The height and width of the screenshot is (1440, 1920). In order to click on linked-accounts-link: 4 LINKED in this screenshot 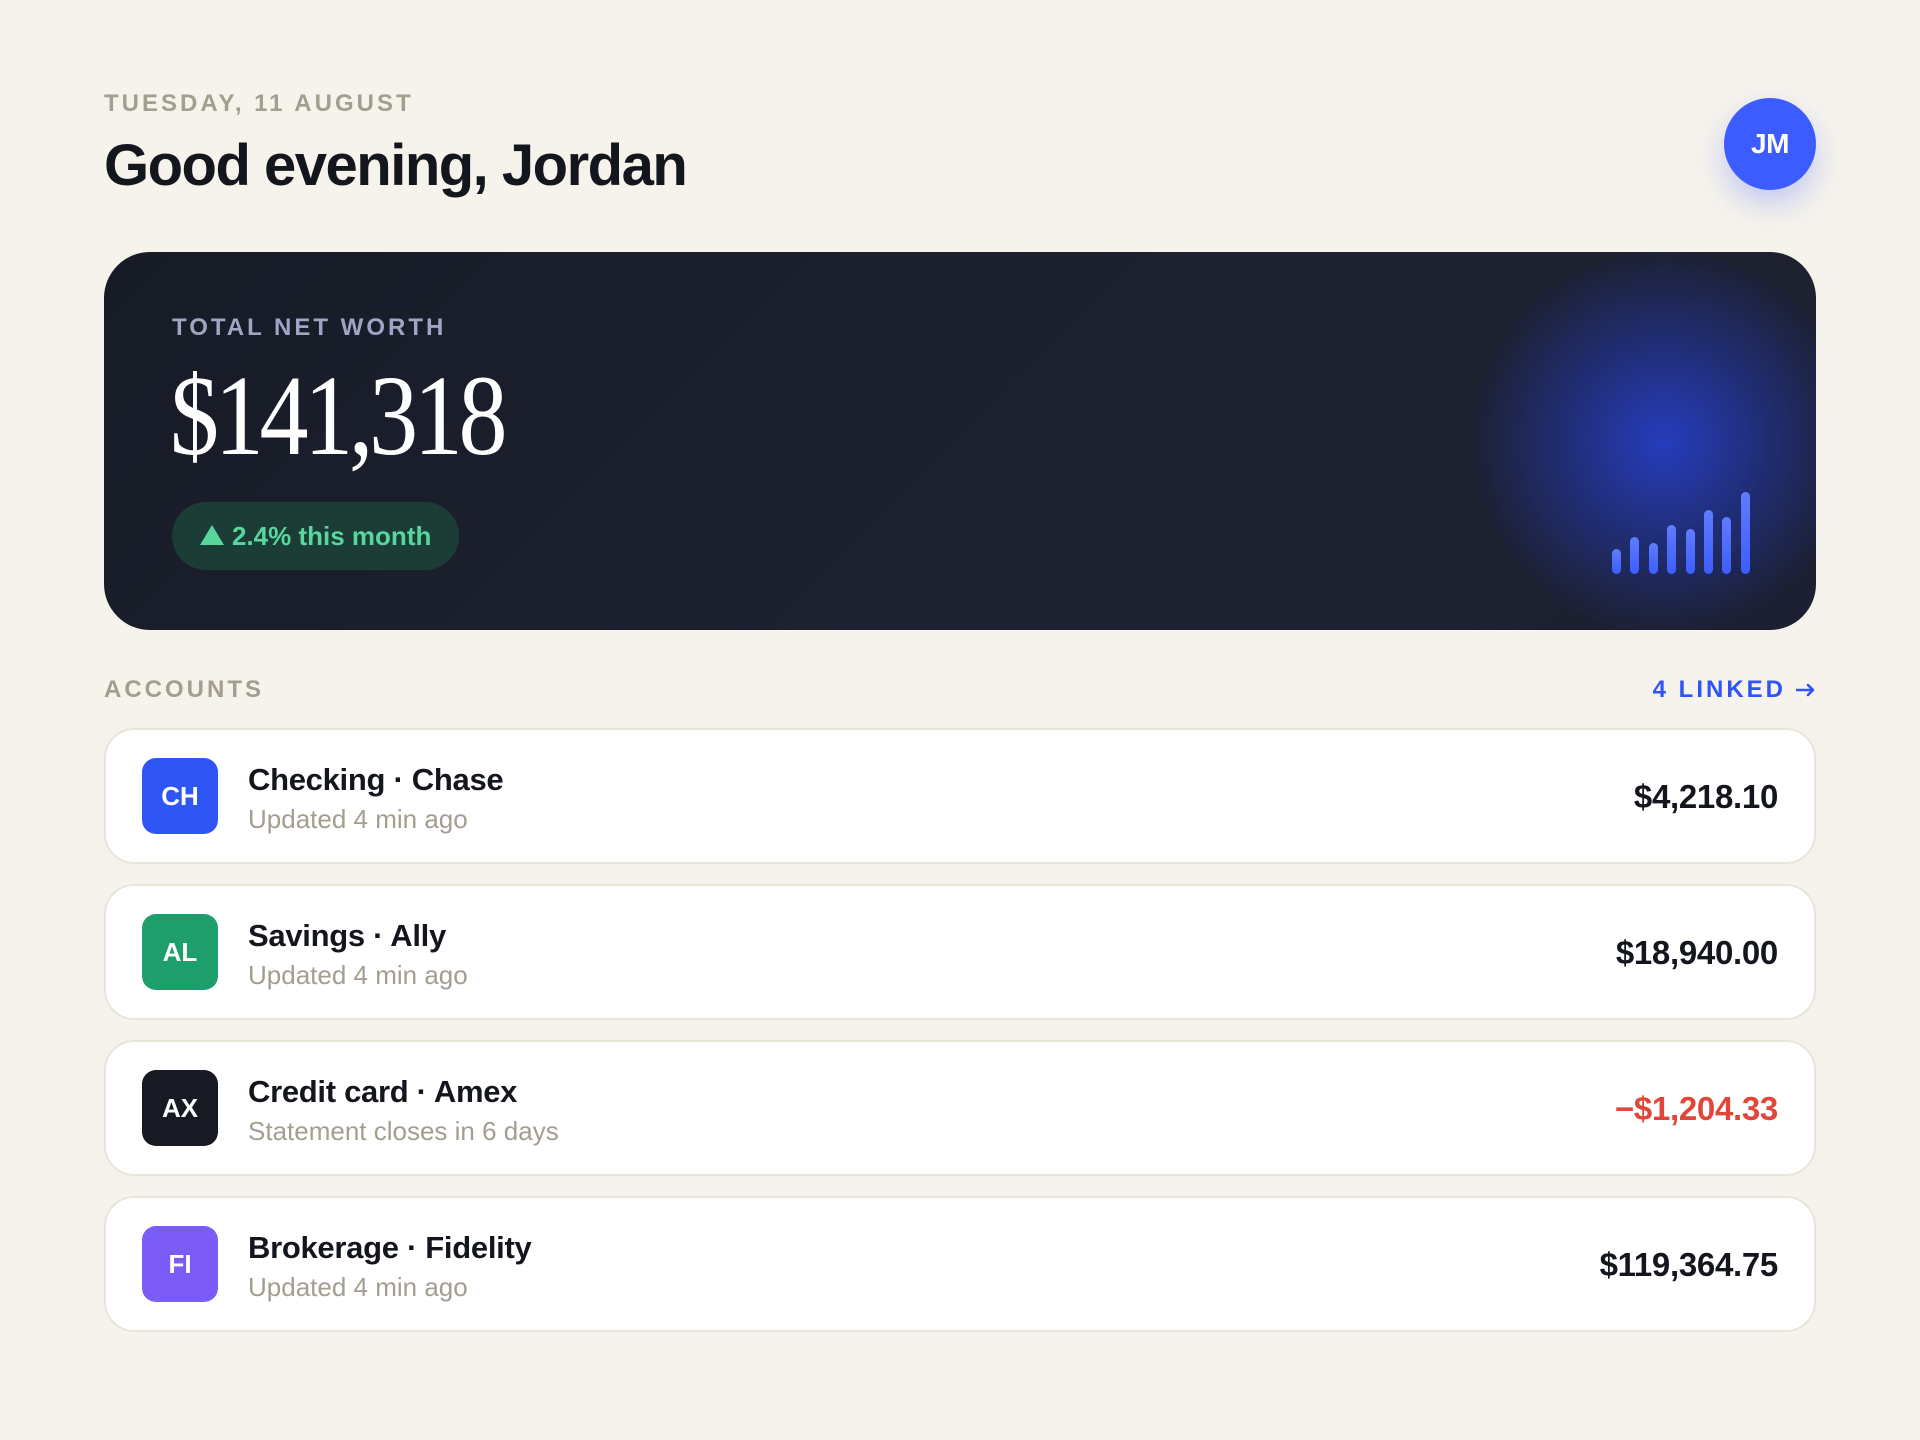, I will do `click(1734, 690)`.